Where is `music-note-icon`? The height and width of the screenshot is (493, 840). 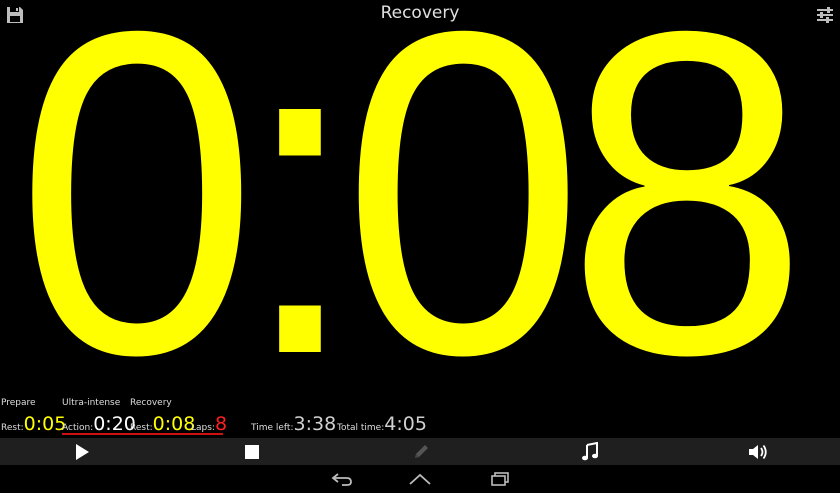
music-note-icon is located at coordinates (590, 450).